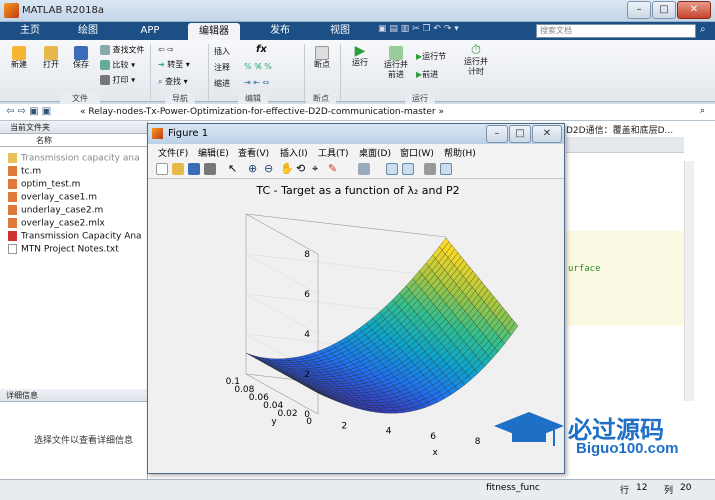 Image resolution: width=715 pixels, height=500 pixels. What do you see at coordinates (274, 422) in the screenshot?
I see `y-axis-label: y` at bounding box center [274, 422].